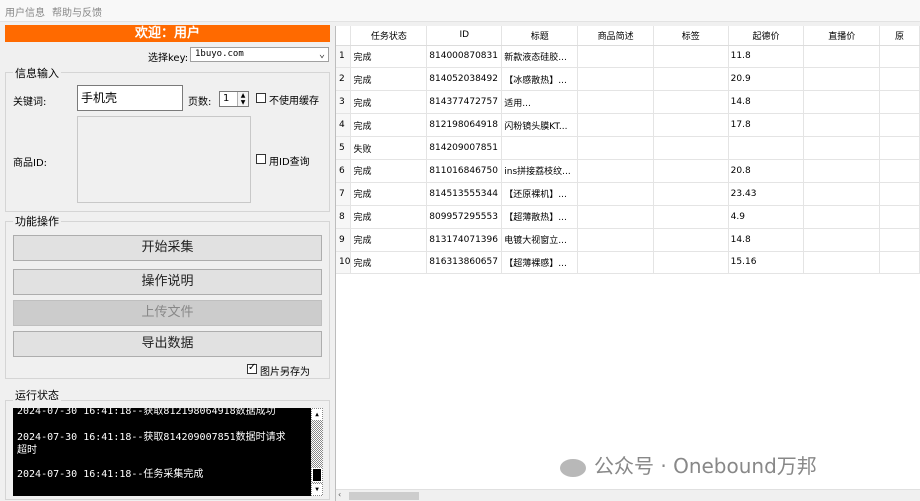 The image size is (920, 501). I want to click on table-cell: 17.8, so click(766, 125).